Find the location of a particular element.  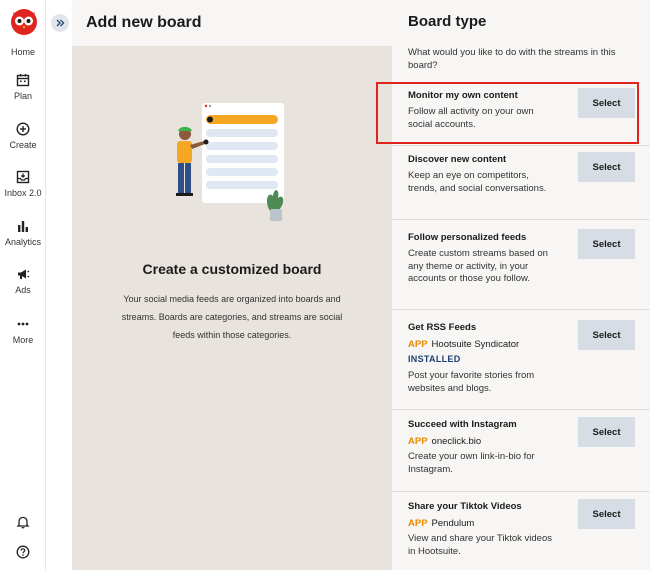

highlight-box is located at coordinates (507, 113).